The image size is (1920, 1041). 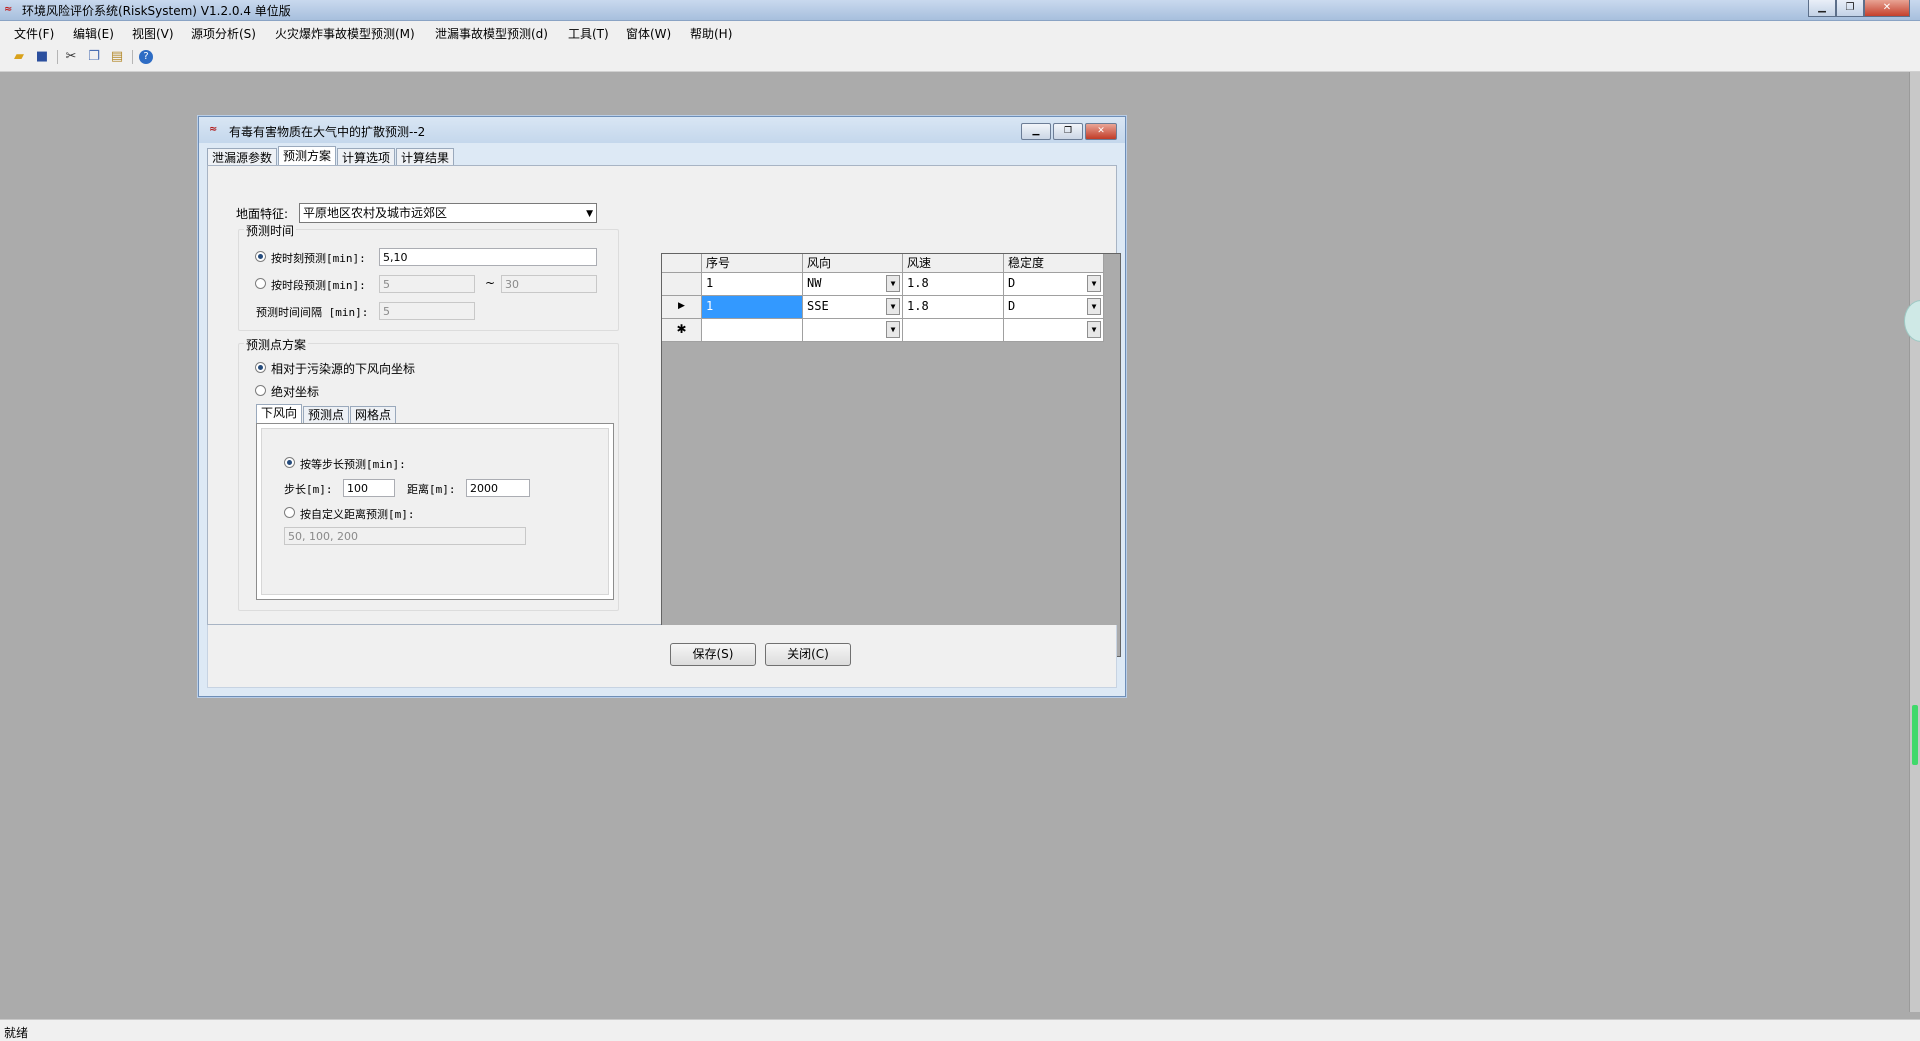 I want to click on table-cell-wind-direction: SSE ▼, so click(x=853, y=307).